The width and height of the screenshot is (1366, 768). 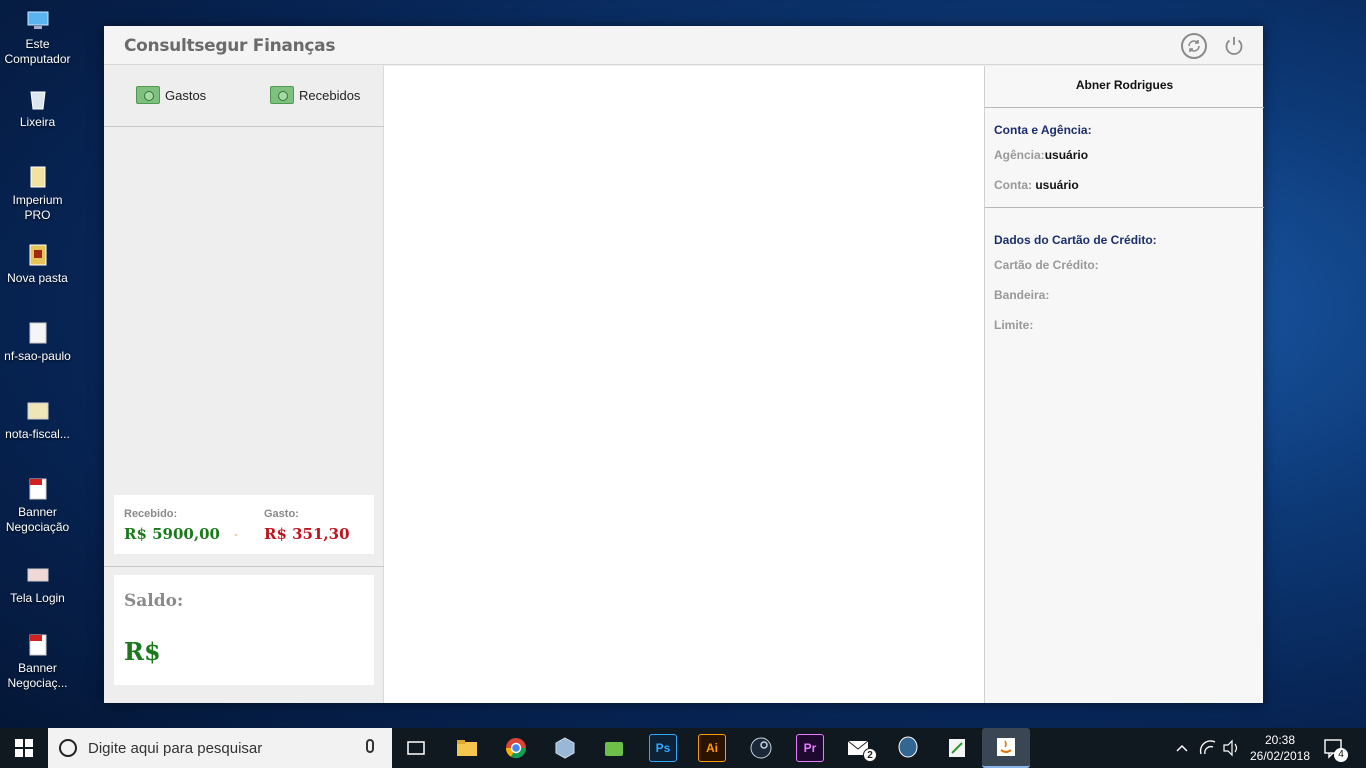 I want to click on app-title: Consultsegur Finanças, so click(x=230, y=46).